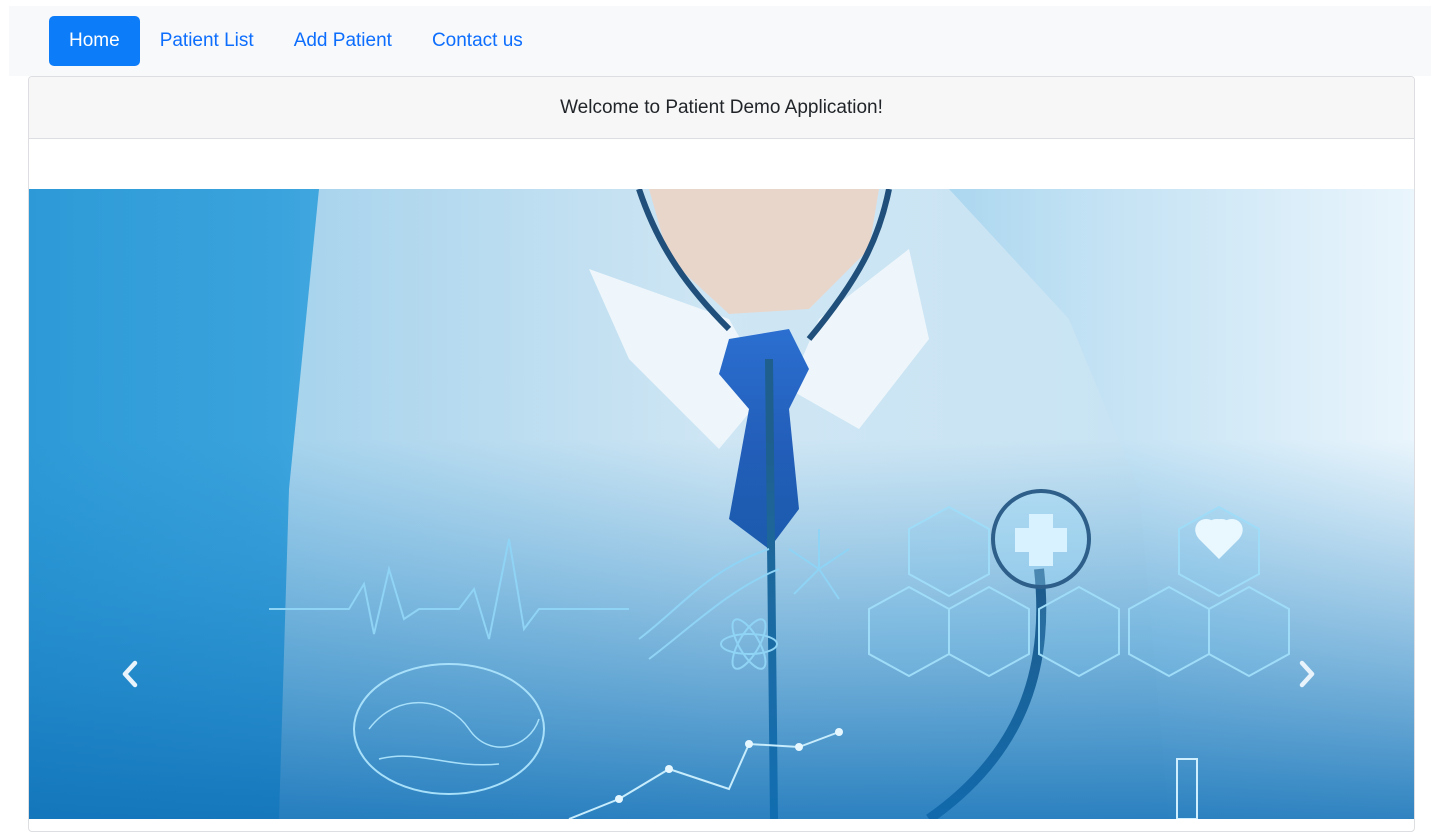  I want to click on carousel-prev-button, so click(134, 674).